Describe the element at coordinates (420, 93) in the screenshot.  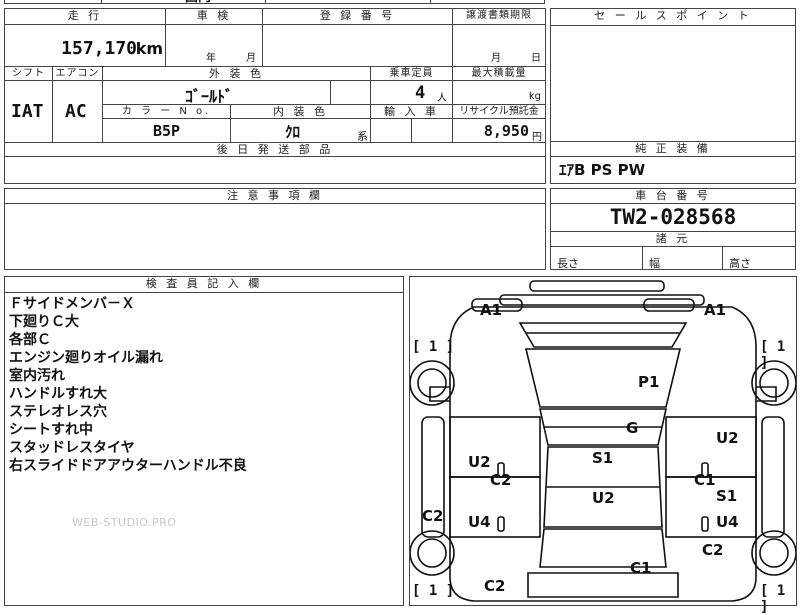
I see `capacity-value: 4` at that location.